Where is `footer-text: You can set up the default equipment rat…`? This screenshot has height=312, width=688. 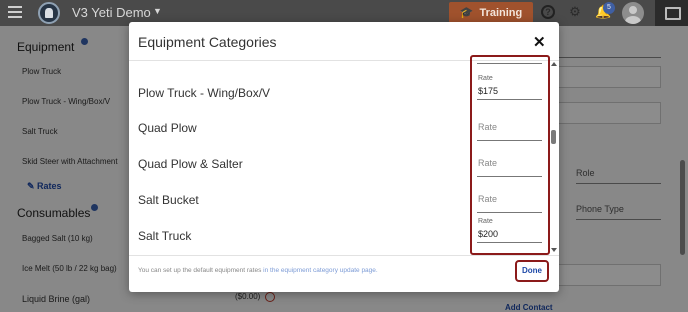 footer-text: You can set up the default equipment rat… is located at coordinates (201, 270).